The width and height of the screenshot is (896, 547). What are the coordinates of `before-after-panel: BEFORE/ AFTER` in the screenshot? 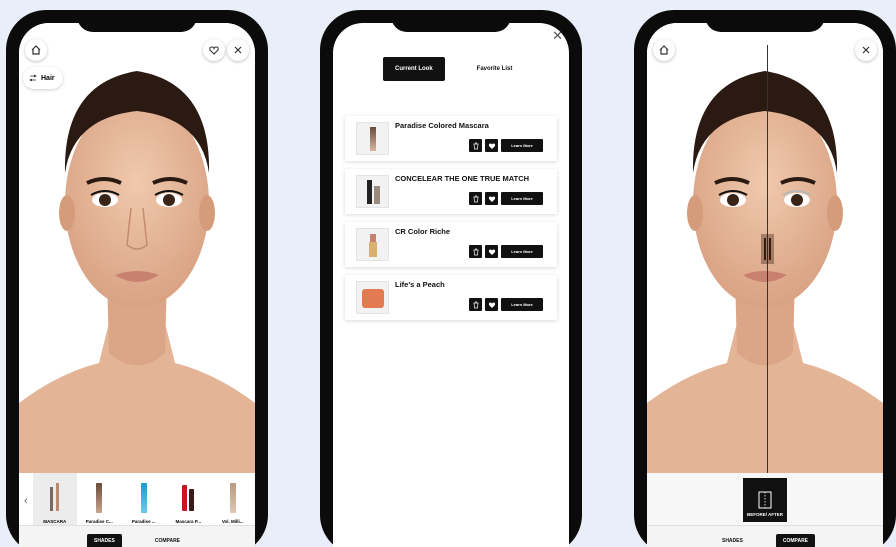 It's located at (765, 499).